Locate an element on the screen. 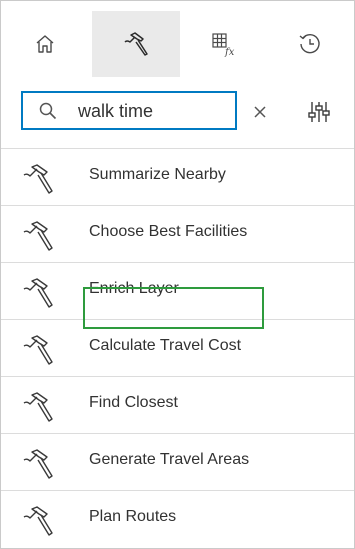  search-box is located at coordinates (129, 110).